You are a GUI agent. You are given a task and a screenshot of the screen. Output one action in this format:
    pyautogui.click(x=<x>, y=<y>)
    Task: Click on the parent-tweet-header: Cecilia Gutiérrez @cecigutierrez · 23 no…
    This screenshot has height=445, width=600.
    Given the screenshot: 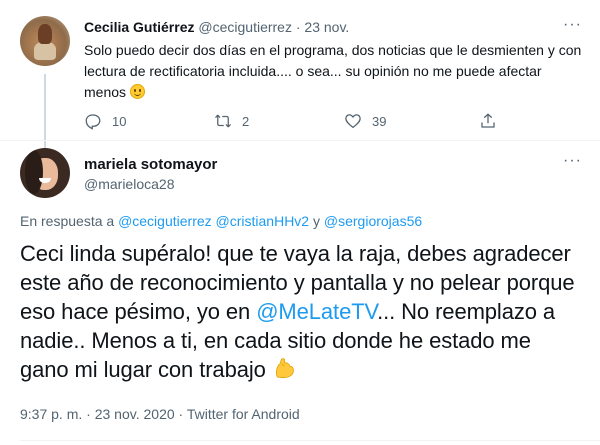 What is the action you would take?
    pyautogui.click(x=216, y=27)
    